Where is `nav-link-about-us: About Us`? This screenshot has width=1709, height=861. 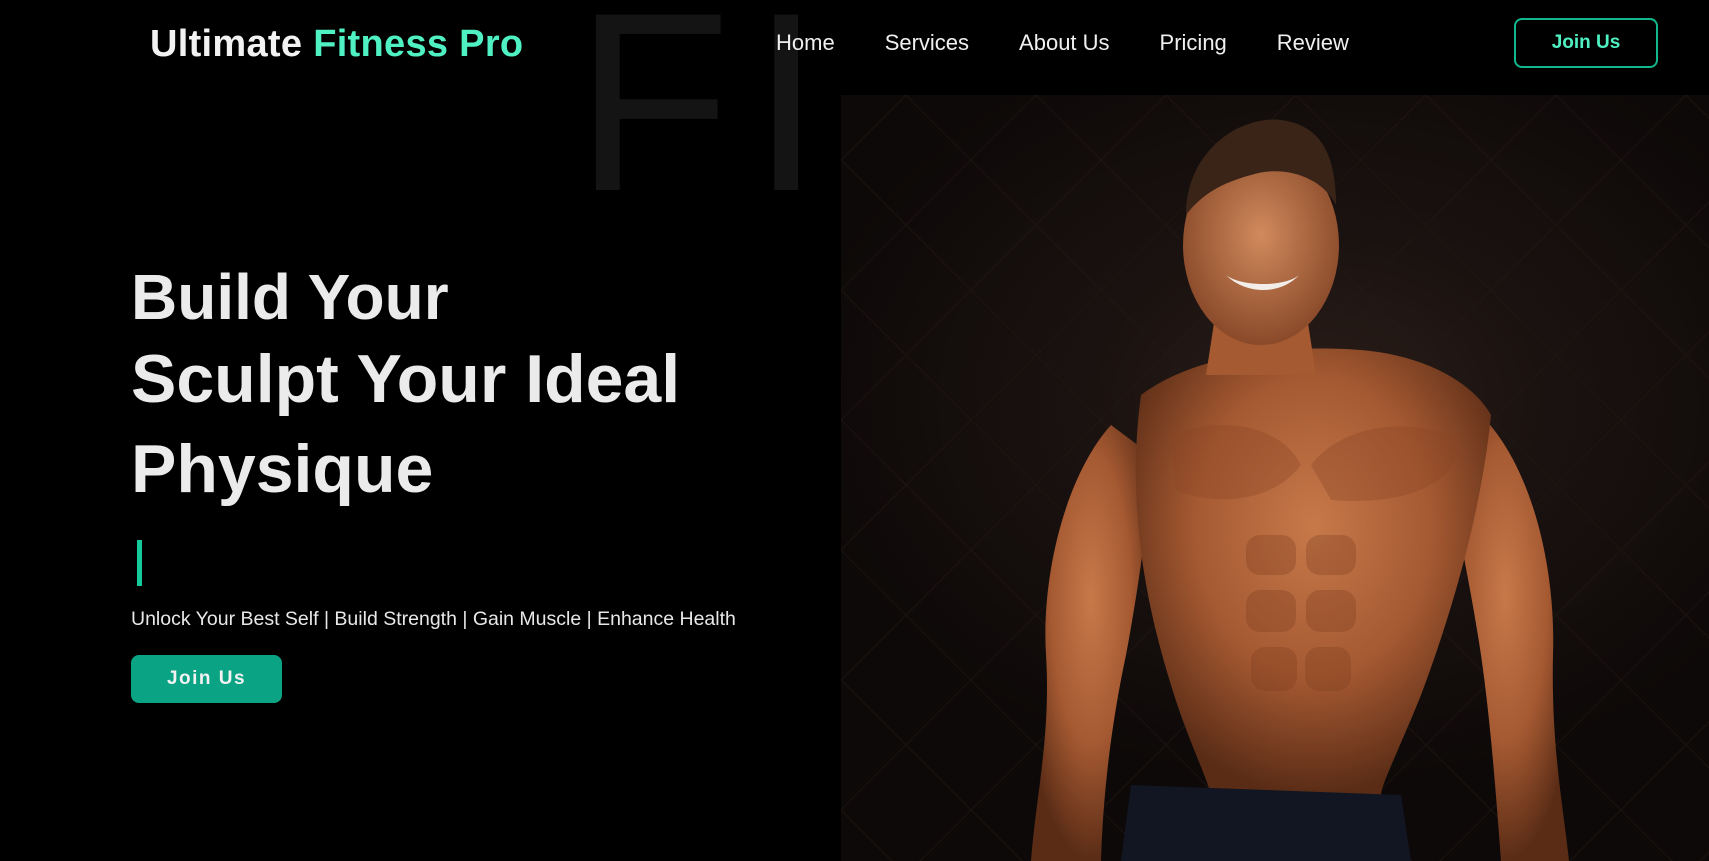
nav-link-about-us: About Us is located at coordinates (1064, 43).